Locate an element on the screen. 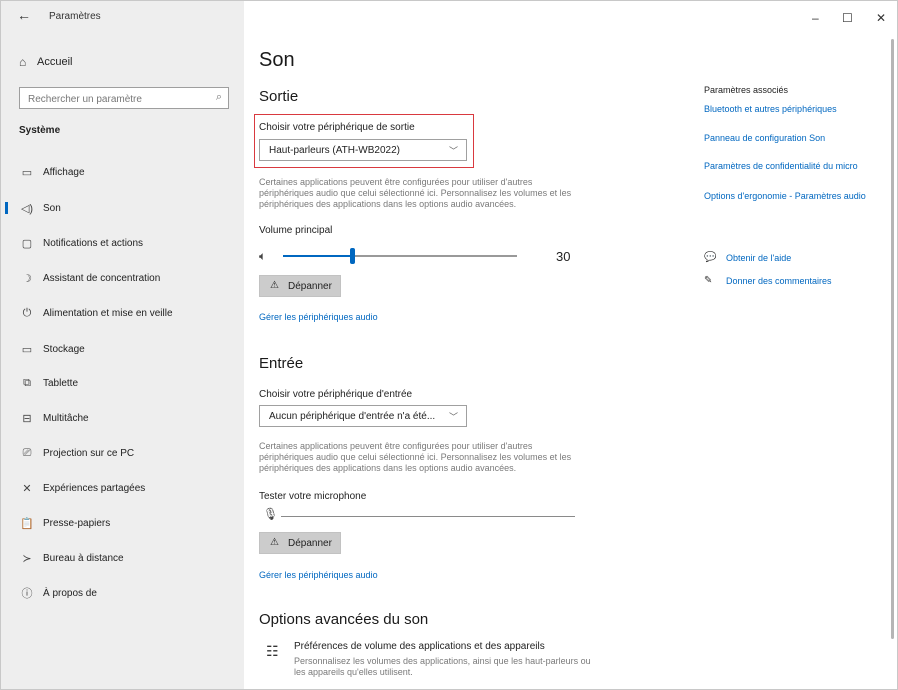 The width and height of the screenshot is (898, 690). maximize-icon: ☐ is located at coordinates (847, 18).